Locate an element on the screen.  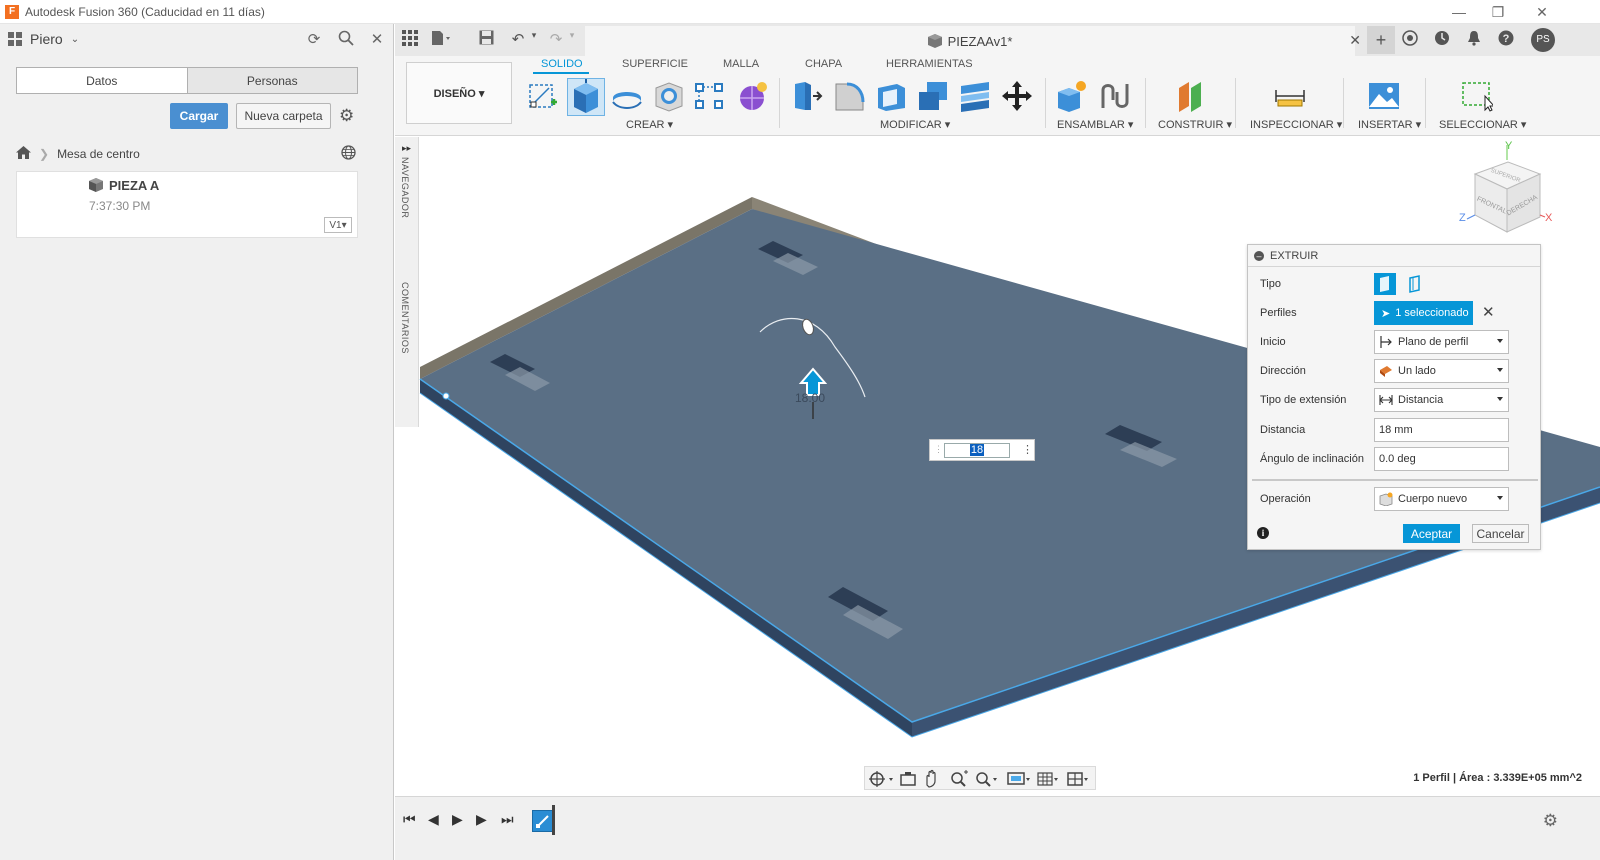
tab-herramientas: HERRAMIENTAS is located at coordinates (929, 64).